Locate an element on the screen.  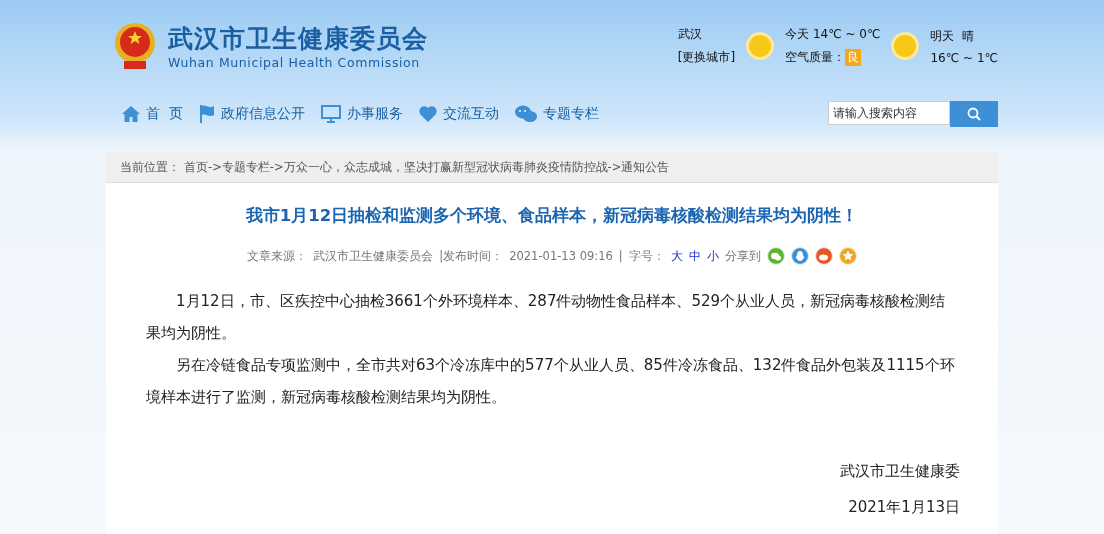
air-quality-value: 良 is located at coordinates (853, 57).